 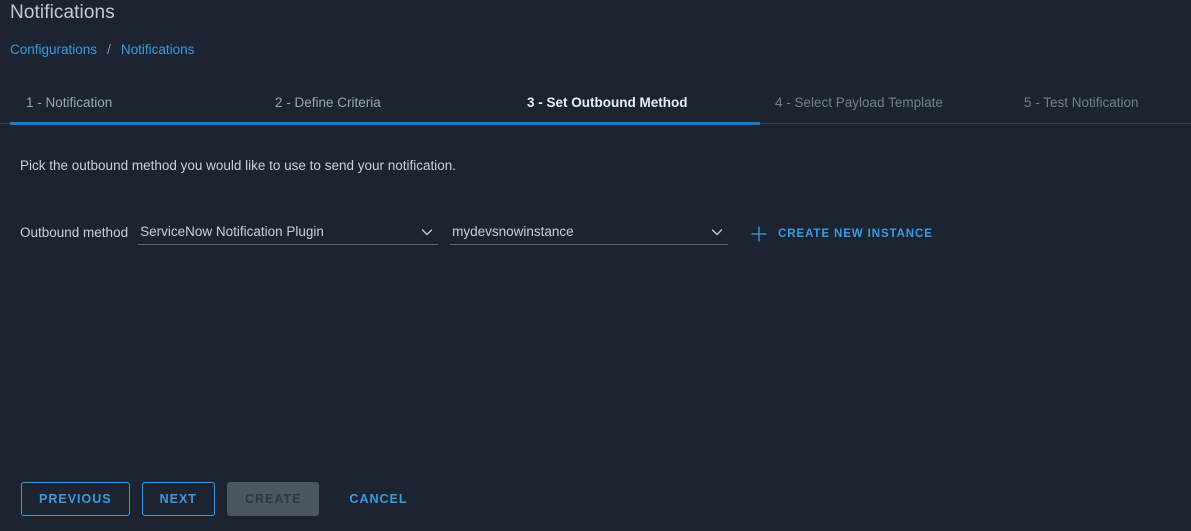 I want to click on outbound-plugin-select: ServiceNow Notification Plugin, so click(x=288, y=232).